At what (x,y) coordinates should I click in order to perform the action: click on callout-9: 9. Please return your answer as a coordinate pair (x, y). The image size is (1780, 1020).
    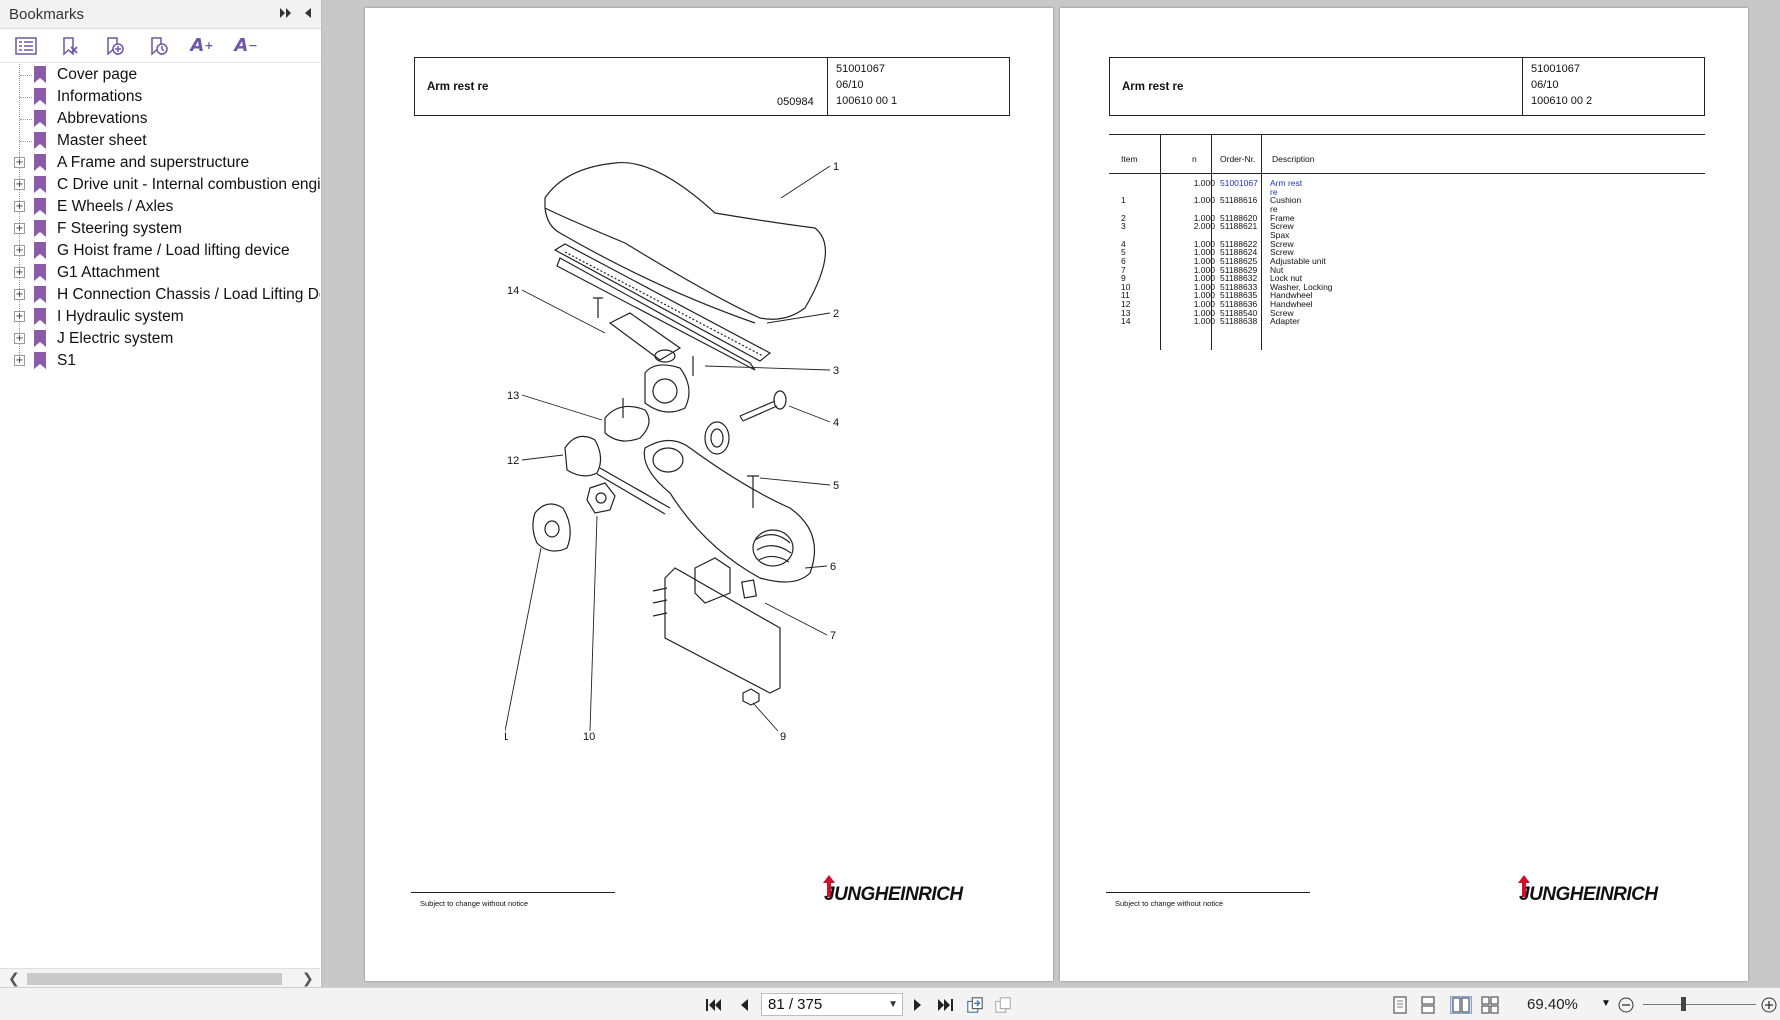
    Looking at the image, I should click on (783, 737).